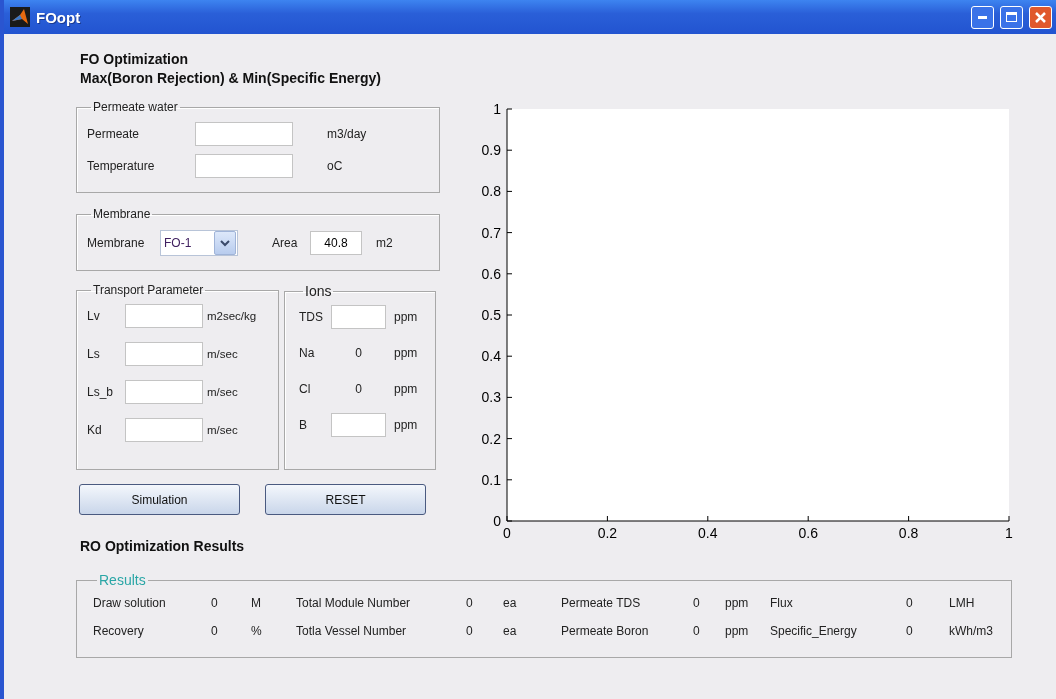 The height and width of the screenshot is (699, 1056). I want to click on field-label: Ls_b, so click(101, 392).